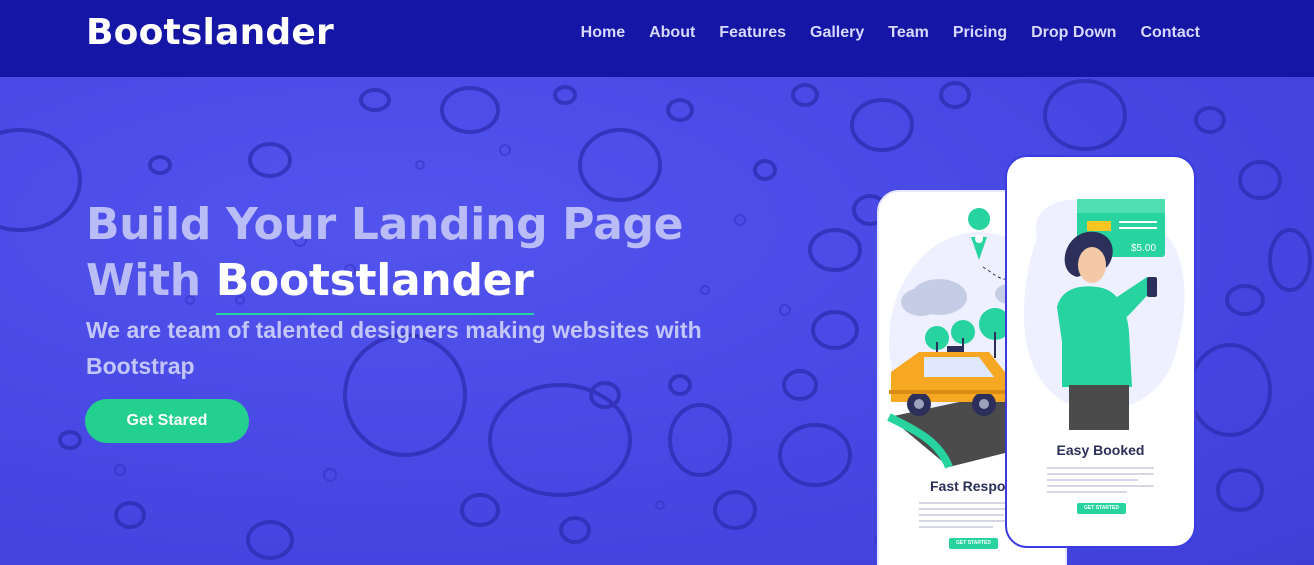  What do you see at coordinates (752, 33) in the screenshot?
I see `nav-features: Features` at bounding box center [752, 33].